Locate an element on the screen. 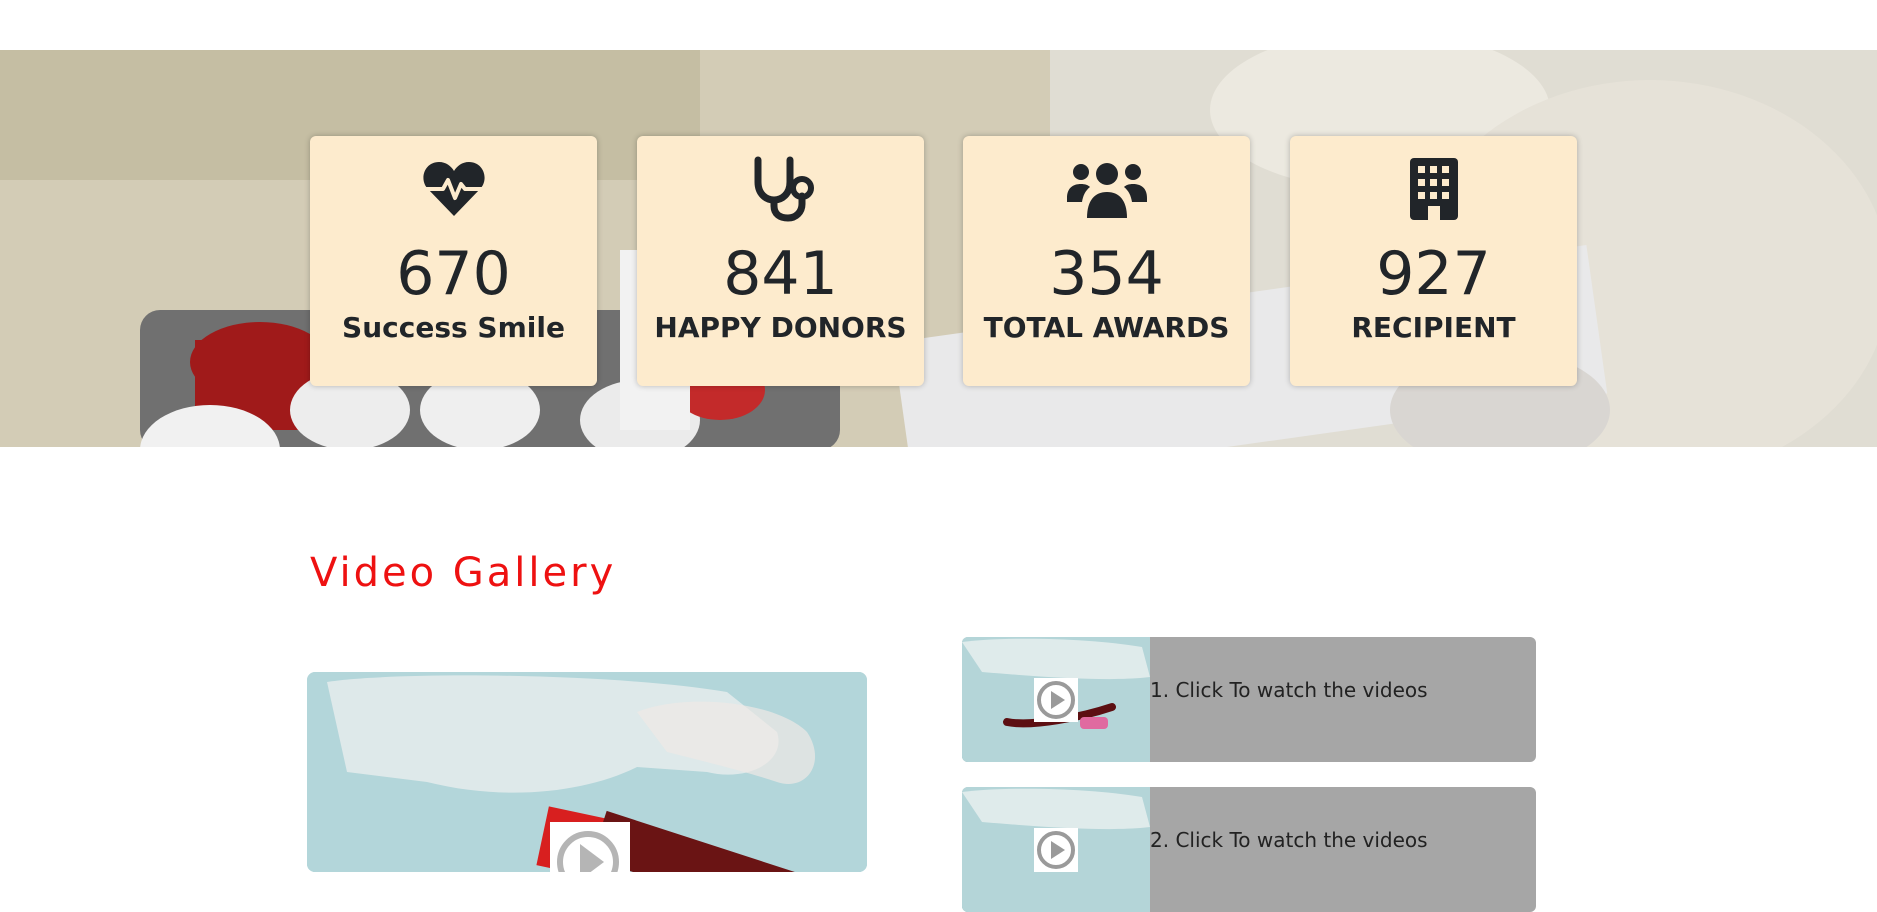 Image resolution: width=1877 pixels, height=912 pixels. video-caption: 1. Click To watch the videos is located at coordinates (1289, 690).